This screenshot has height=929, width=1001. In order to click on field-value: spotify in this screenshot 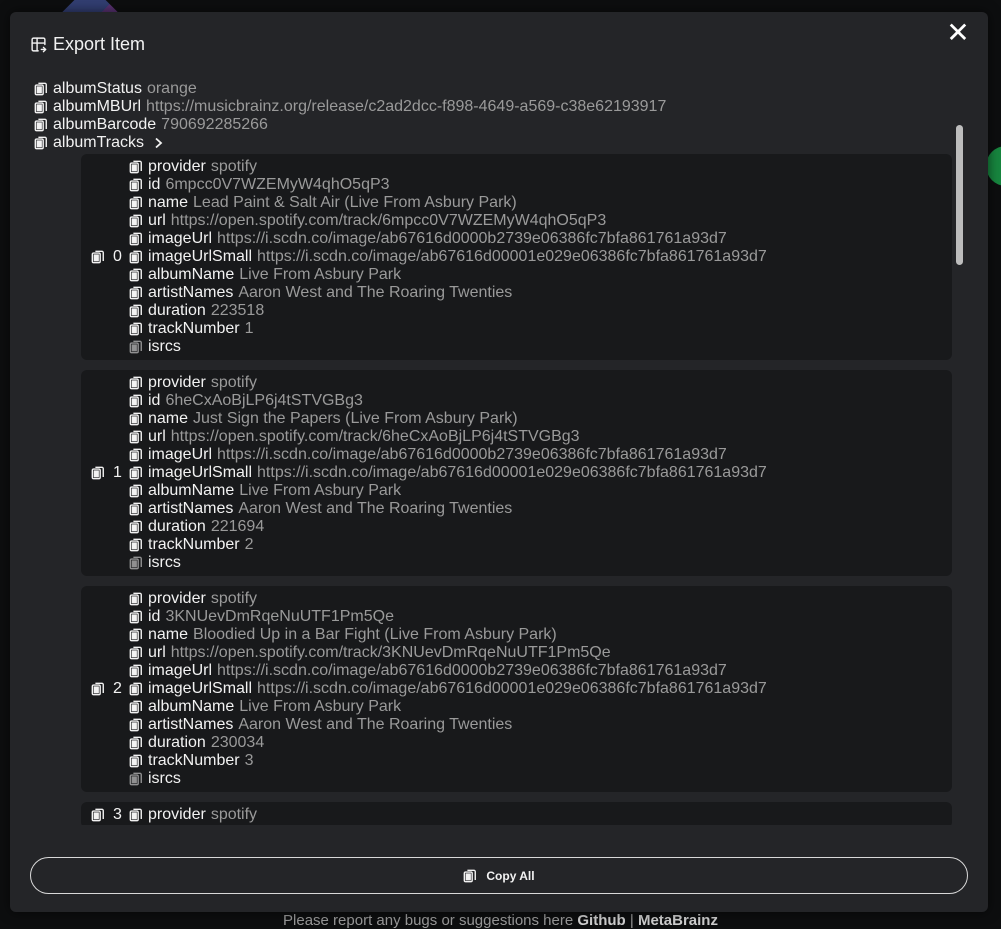, I will do `click(234, 598)`.